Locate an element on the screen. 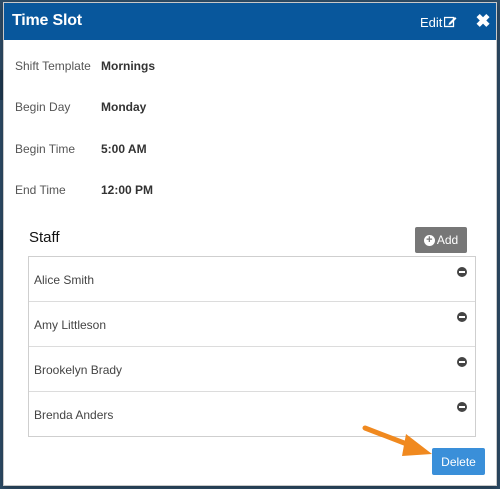 The height and width of the screenshot is (489, 500). edit-button: Edit is located at coordinates (438, 22).